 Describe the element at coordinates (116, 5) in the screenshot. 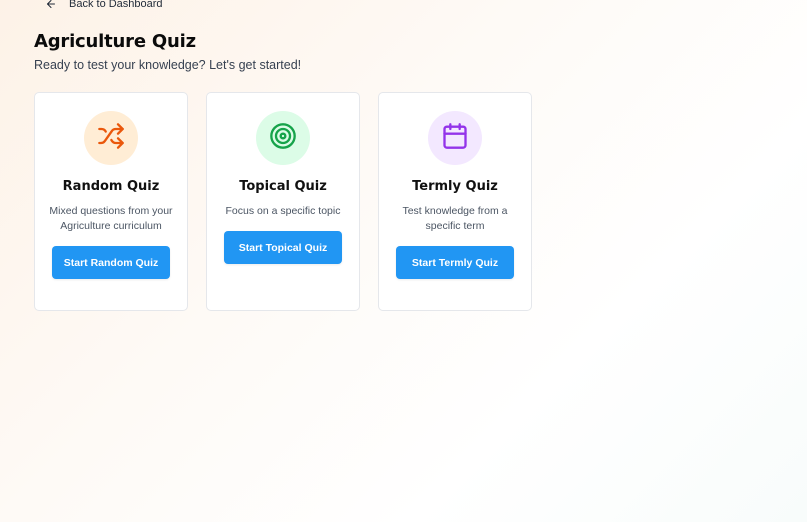

I see `back-link-label: Back to Dashboard` at that location.